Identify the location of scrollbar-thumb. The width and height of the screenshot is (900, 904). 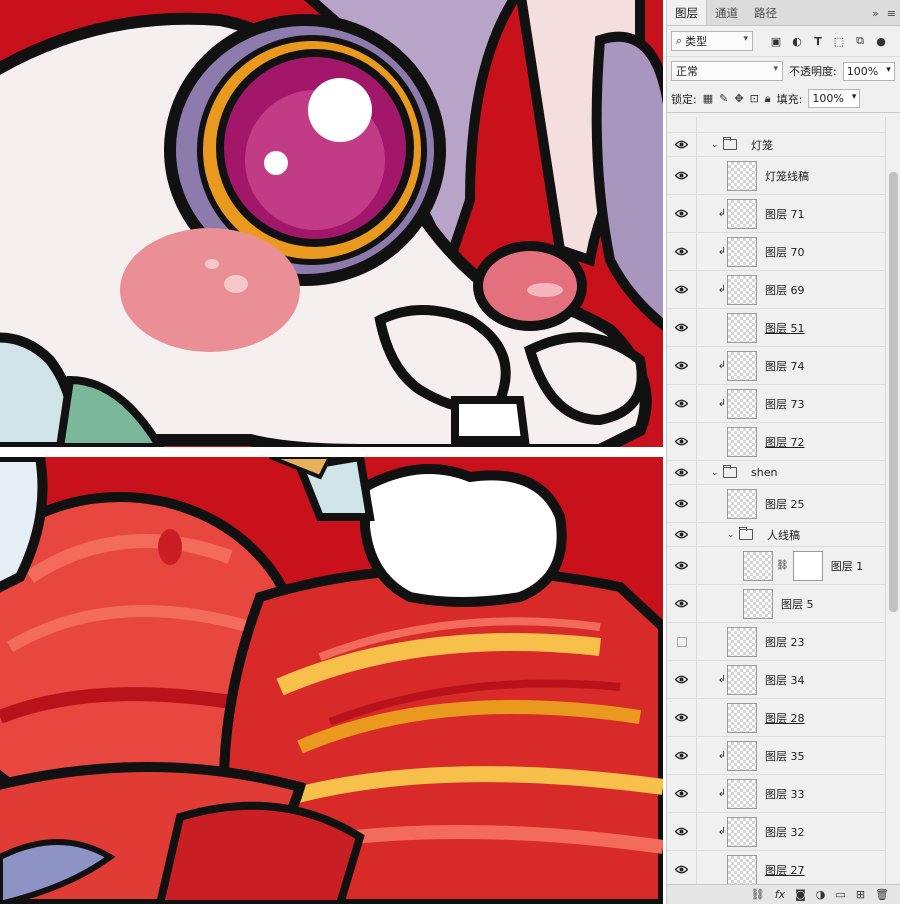
(893, 392).